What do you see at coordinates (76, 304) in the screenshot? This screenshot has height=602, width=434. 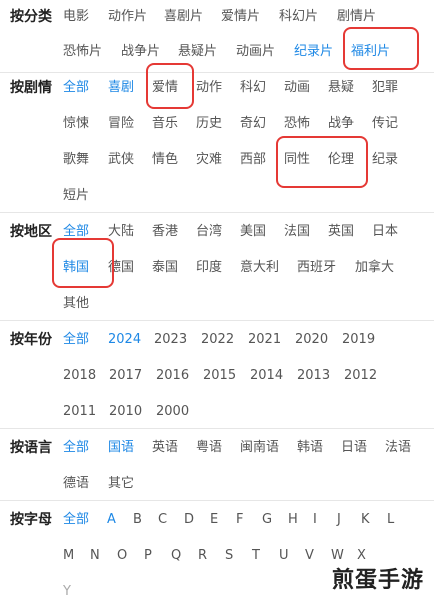 I see `option-item: 其他` at bounding box center [76, 304].